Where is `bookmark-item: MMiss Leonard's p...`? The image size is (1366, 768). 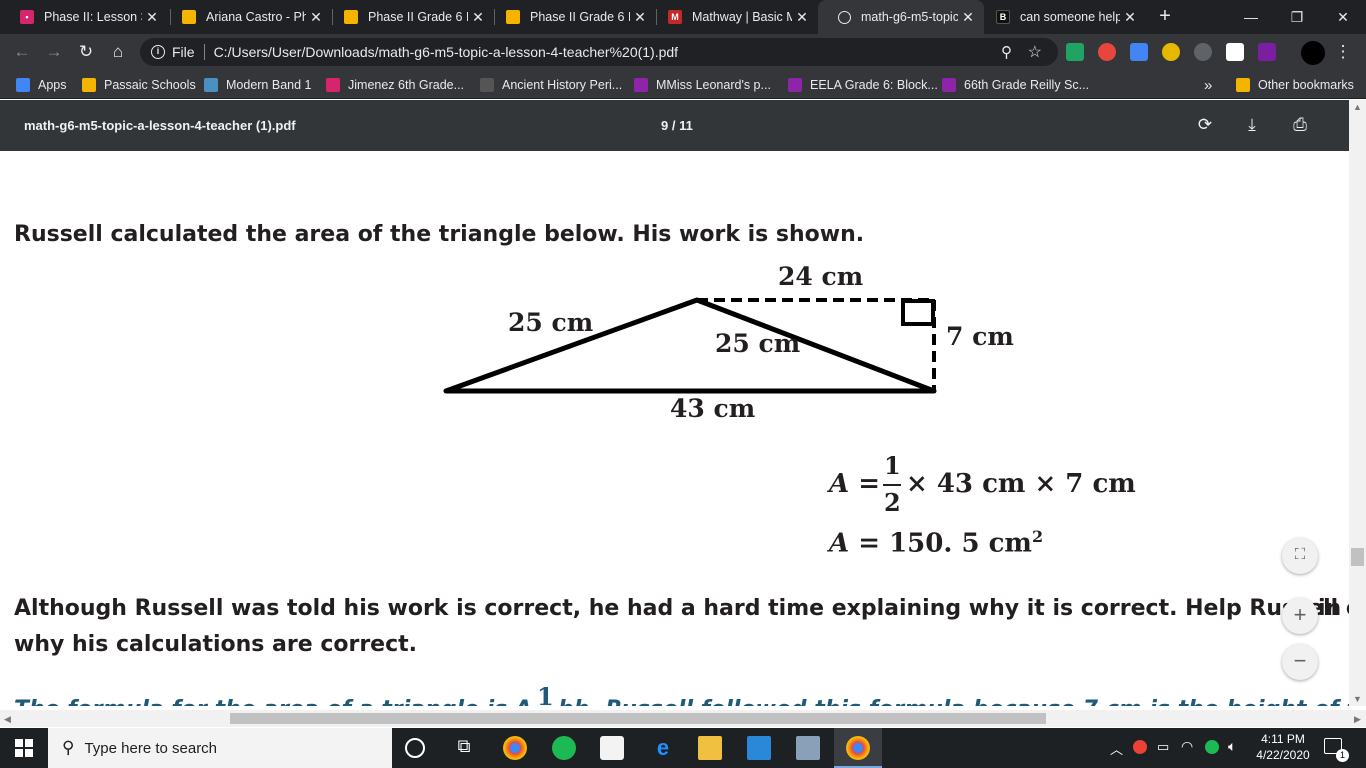 bookmark-item: MMiss Leonard's p... is located at coordinates (702, 85).